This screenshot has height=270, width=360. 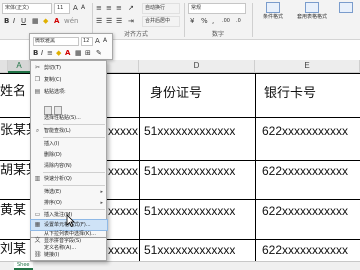 What do you see at coordinates (99, 8) in the screenshot?
I see `align-top-icon: ≡` at bounding box center [99, 8].